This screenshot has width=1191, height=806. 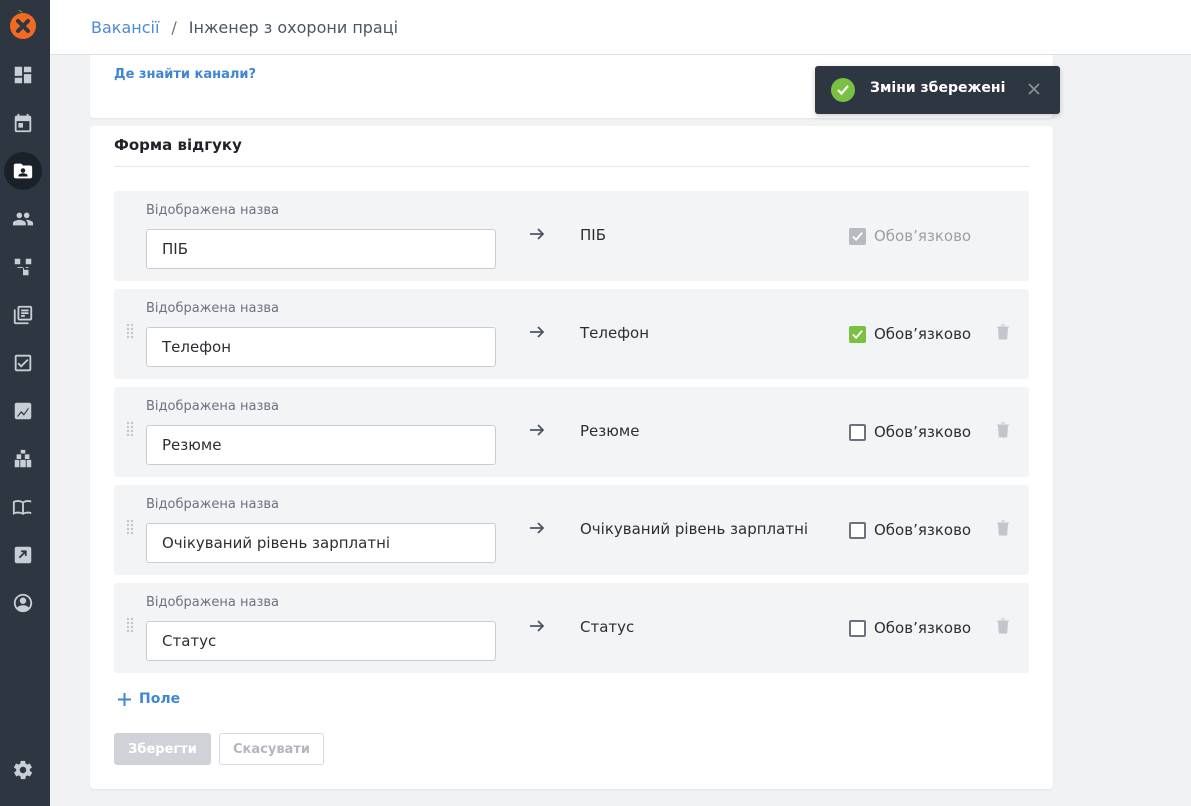 I want to click on dashboard-icon, so click(x=23, y=75).